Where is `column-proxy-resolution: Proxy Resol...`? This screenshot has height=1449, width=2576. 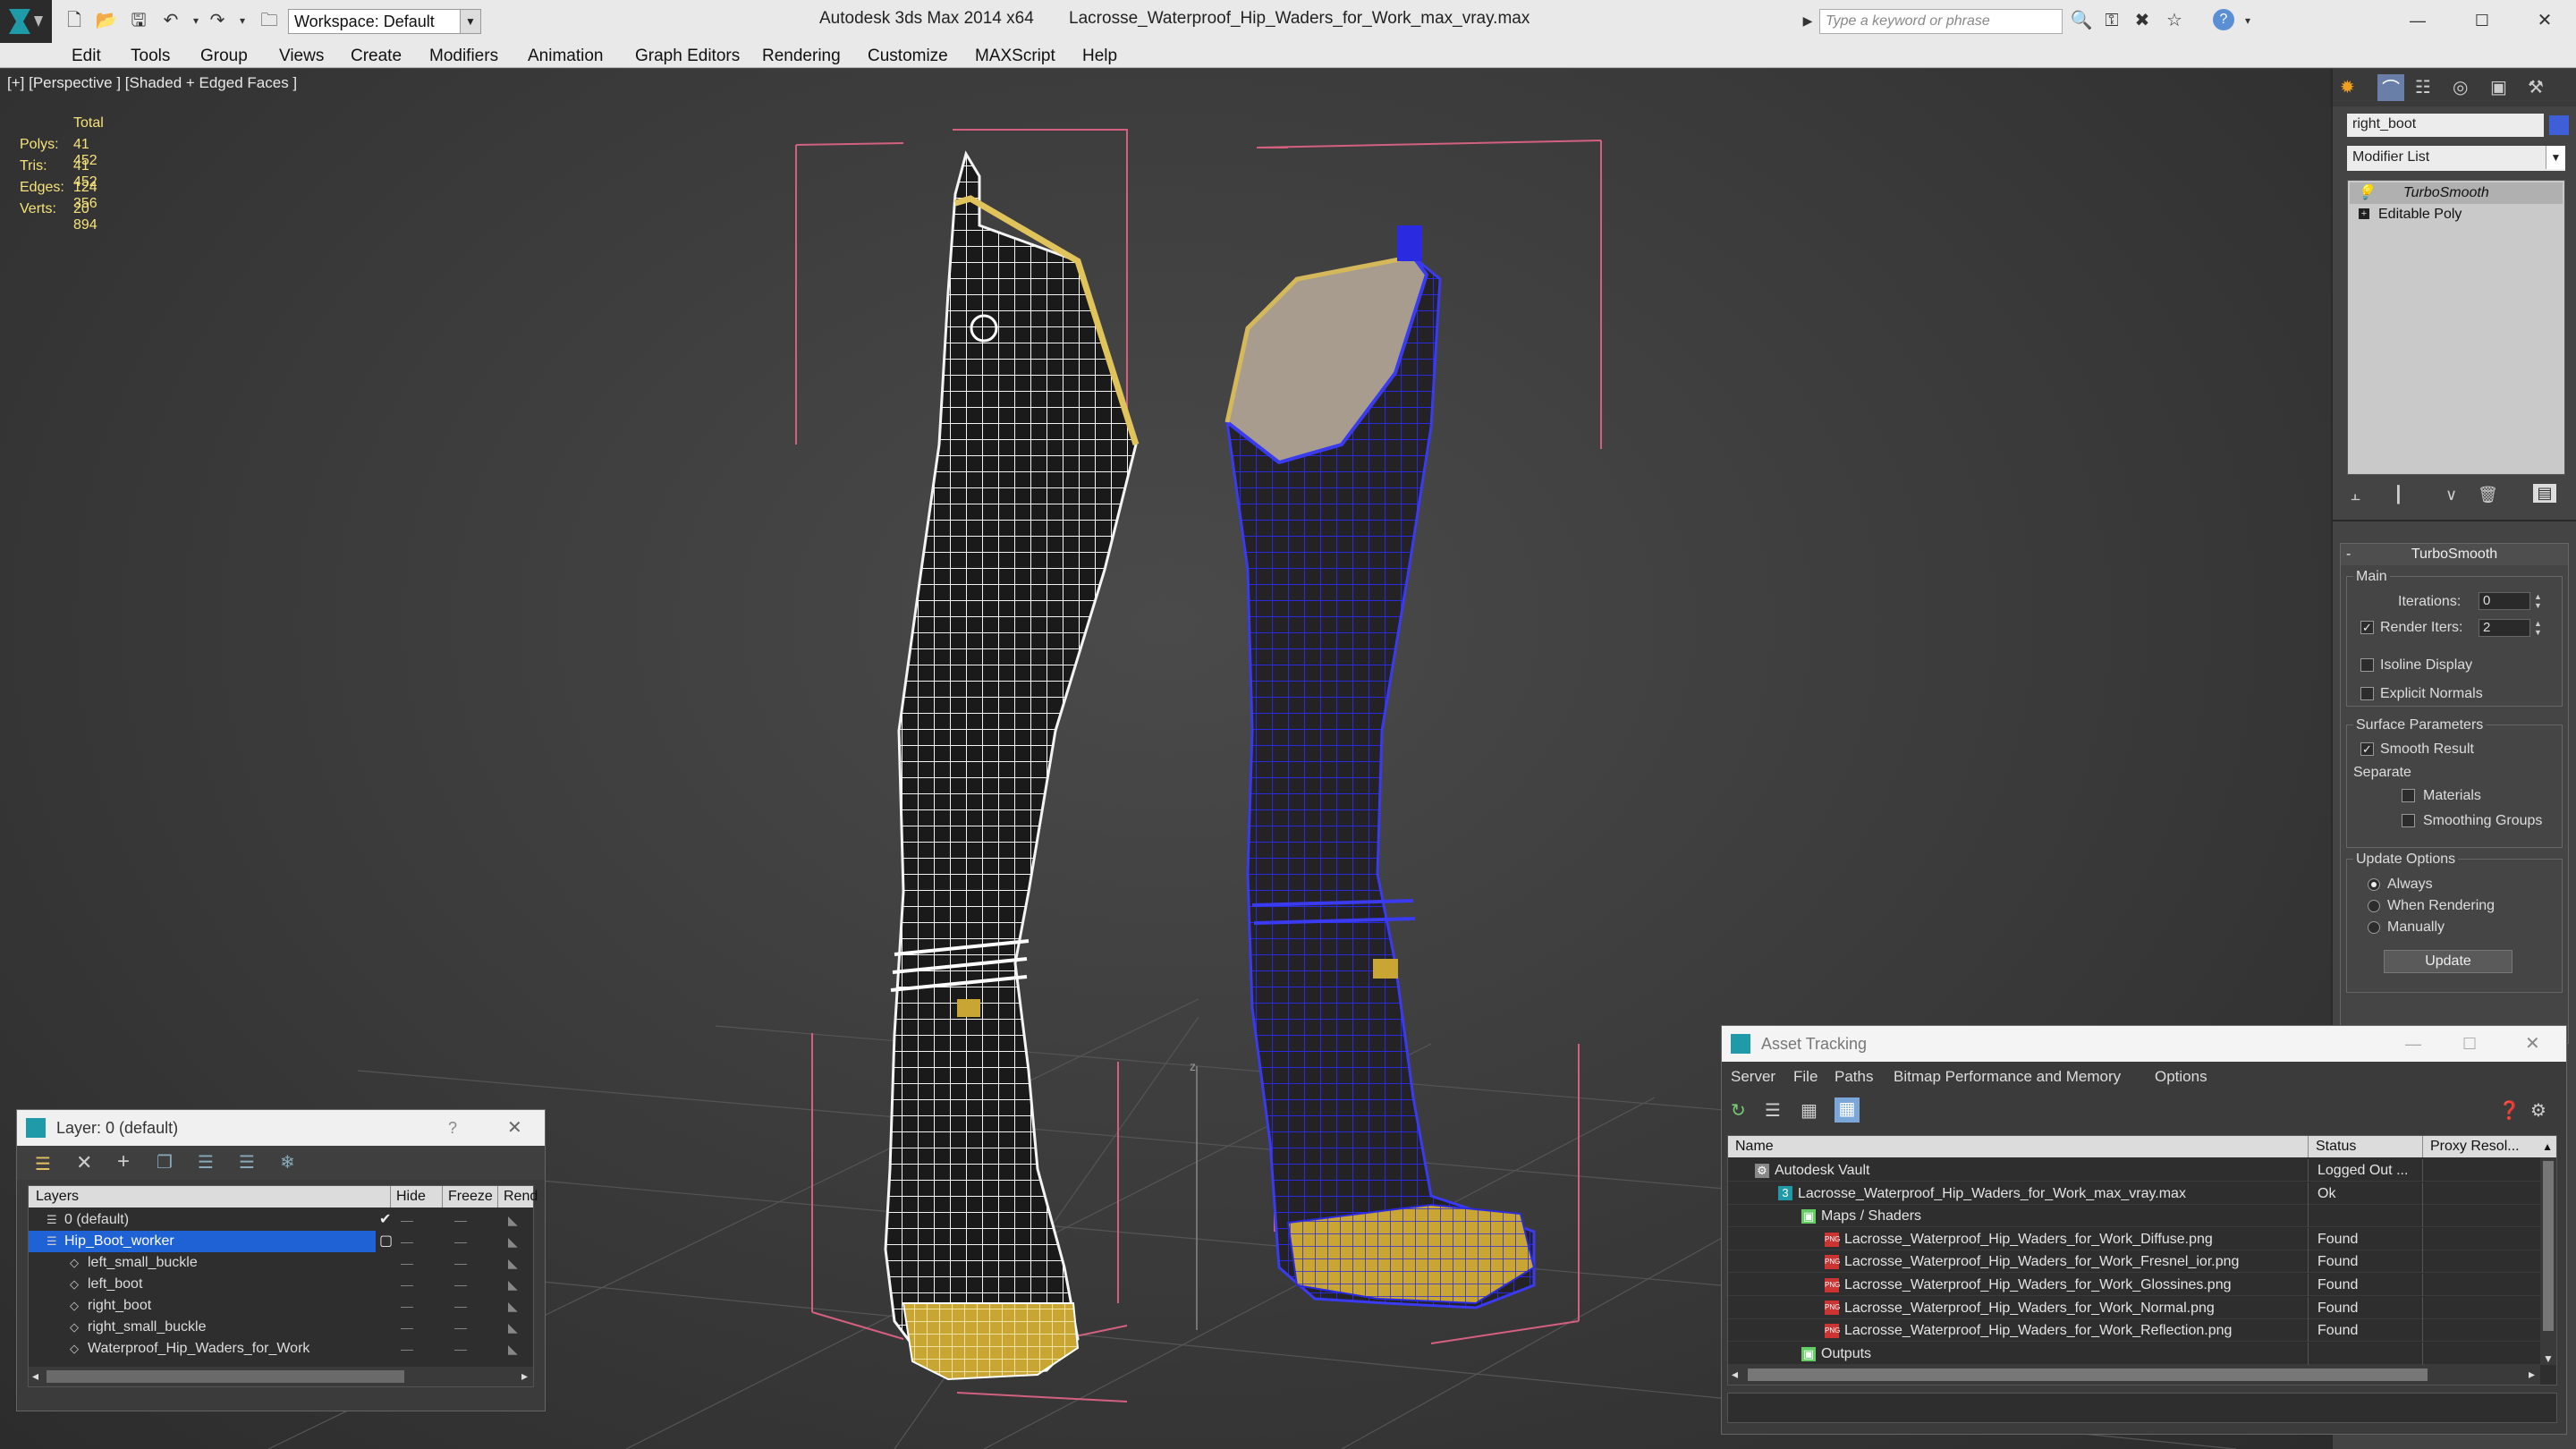 column-proxy-resolution: Proxy Resol... is located at coordinates (2471, 1146).